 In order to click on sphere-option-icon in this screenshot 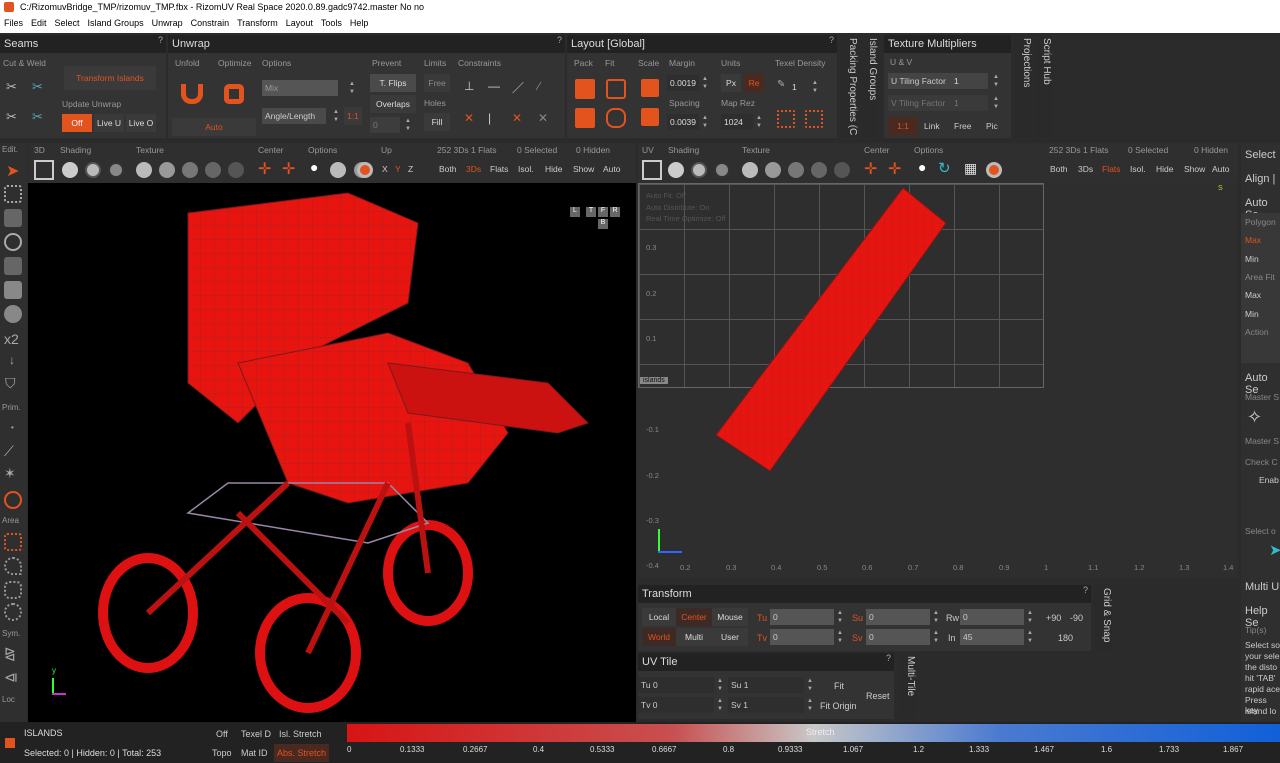, I will do `click(338, 170)`.